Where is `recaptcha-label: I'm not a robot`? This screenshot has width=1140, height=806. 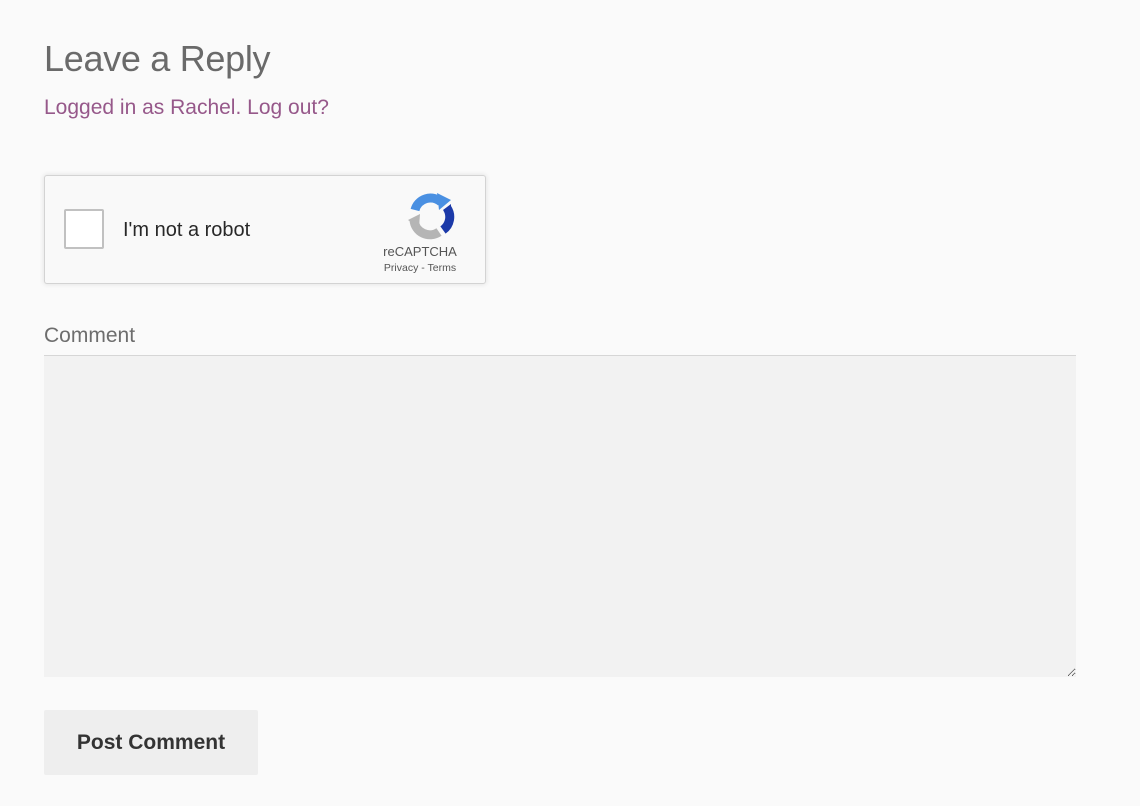 recaptcha-label: I'm not a robot is located at coordinates (187, 230).